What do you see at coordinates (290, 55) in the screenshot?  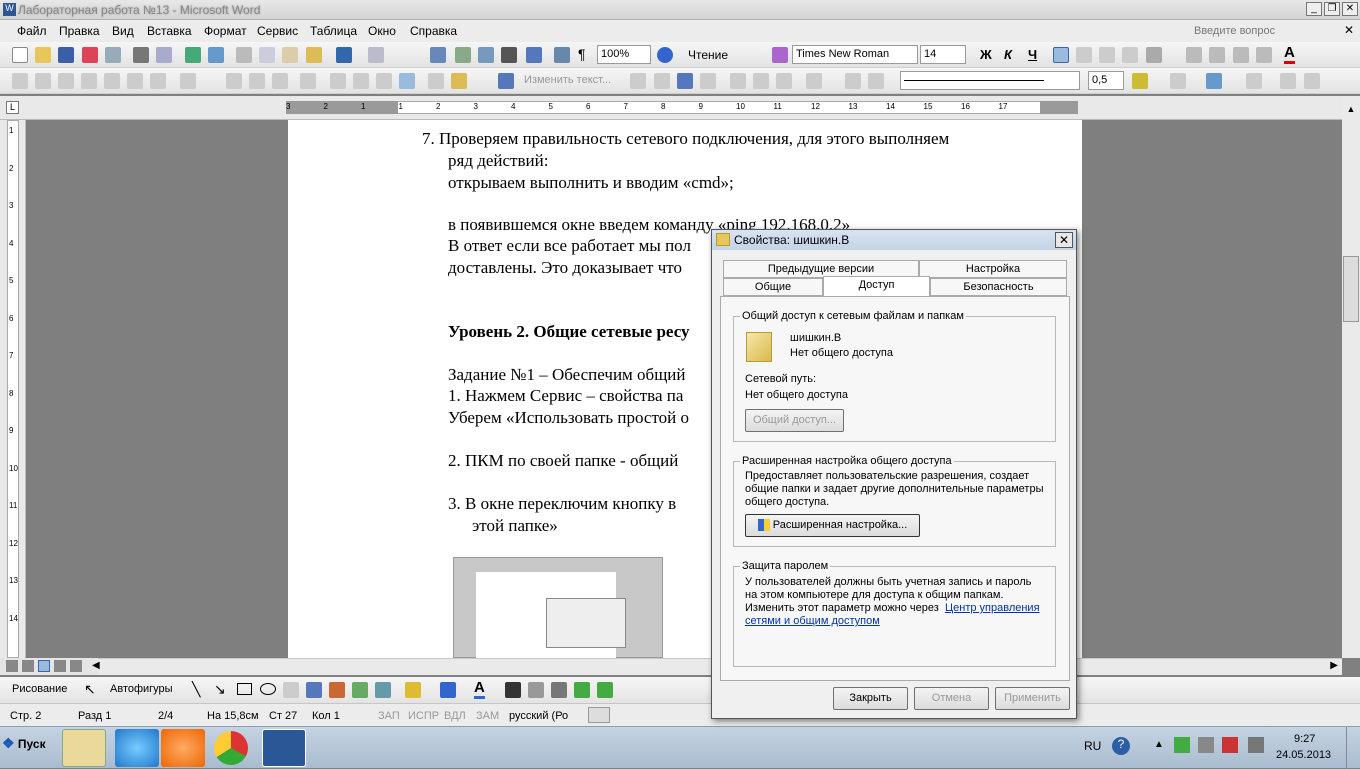 I see `paste-icon` at bounding box center [290, 55].